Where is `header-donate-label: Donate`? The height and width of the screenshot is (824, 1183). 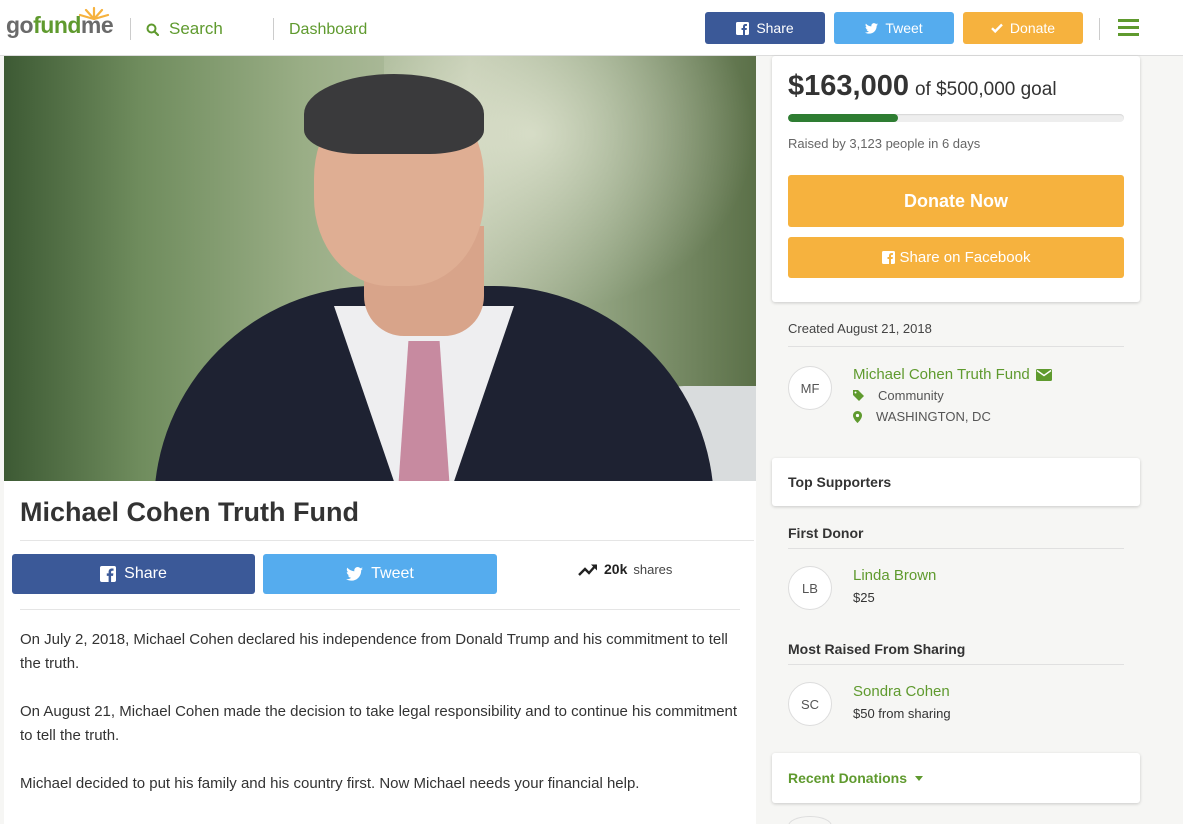 header-donate-label: Donate is located at coordinates (1032, 28).